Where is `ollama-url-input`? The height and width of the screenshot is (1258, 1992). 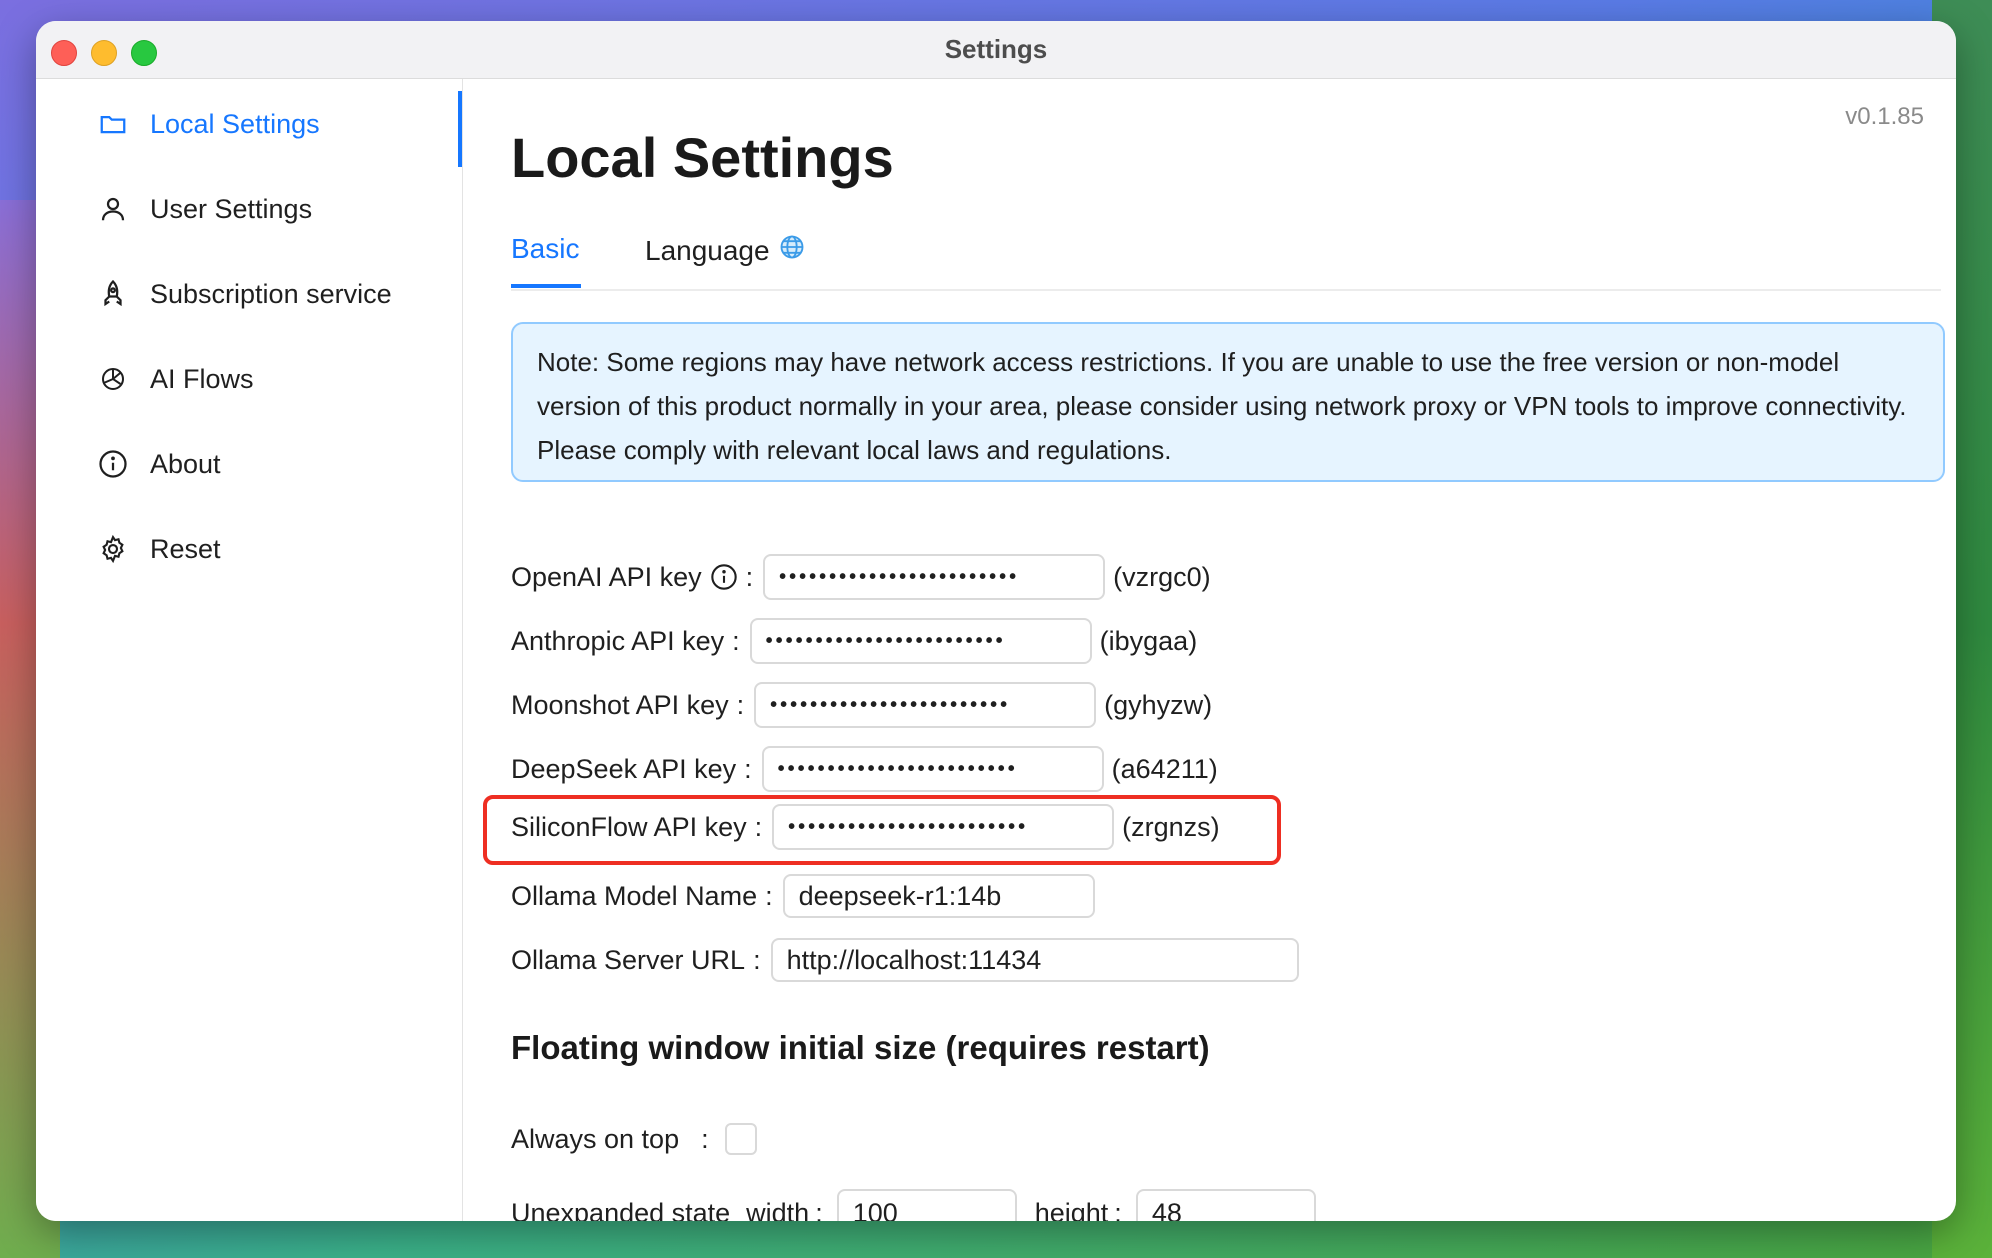
ollama-url-input is located at coordinates (1034, 960).